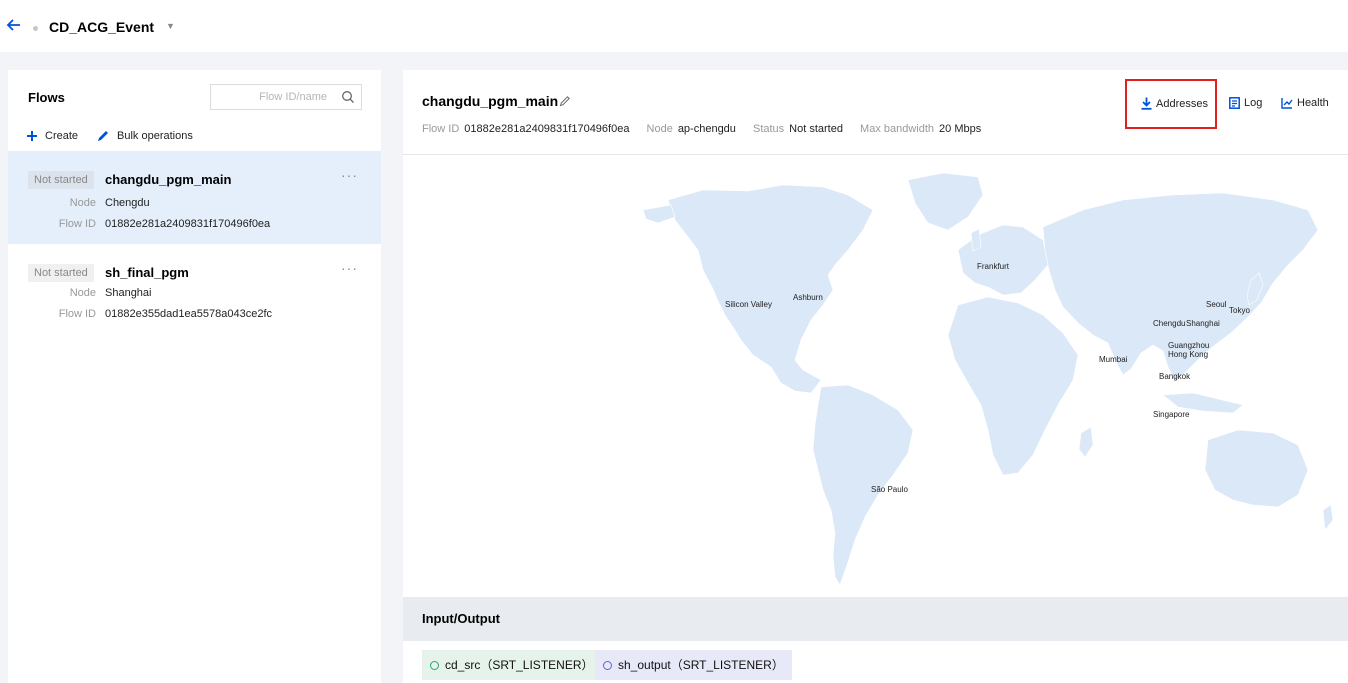 The image size is (1348, 683). I want to click on input-output-title: Input/Output, so click(461, 618).